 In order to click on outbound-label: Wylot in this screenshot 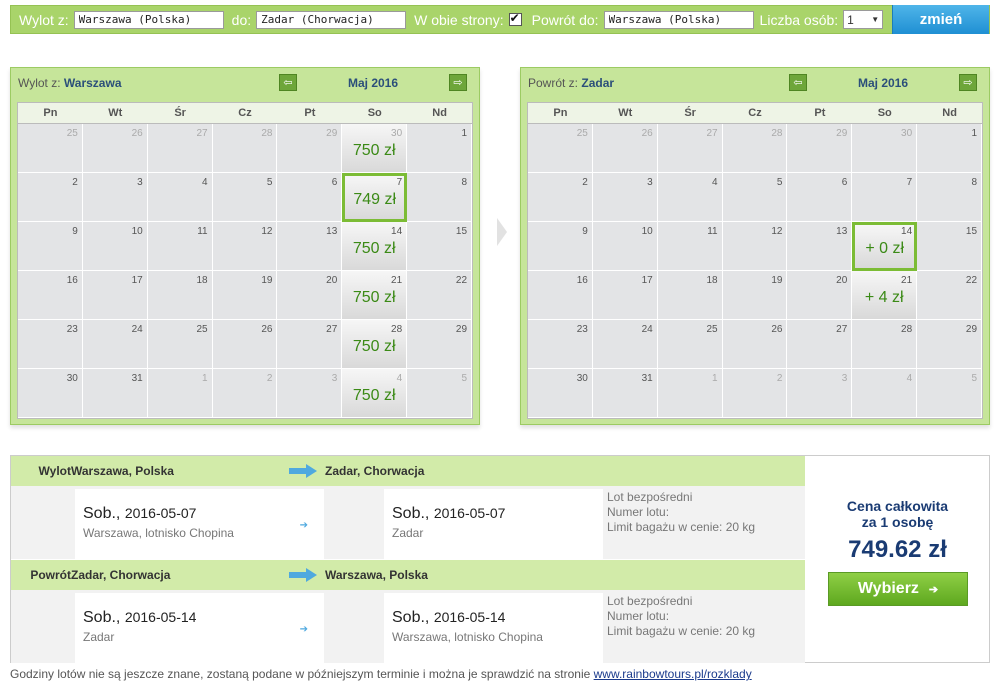, I will do `click(54, 471)`.